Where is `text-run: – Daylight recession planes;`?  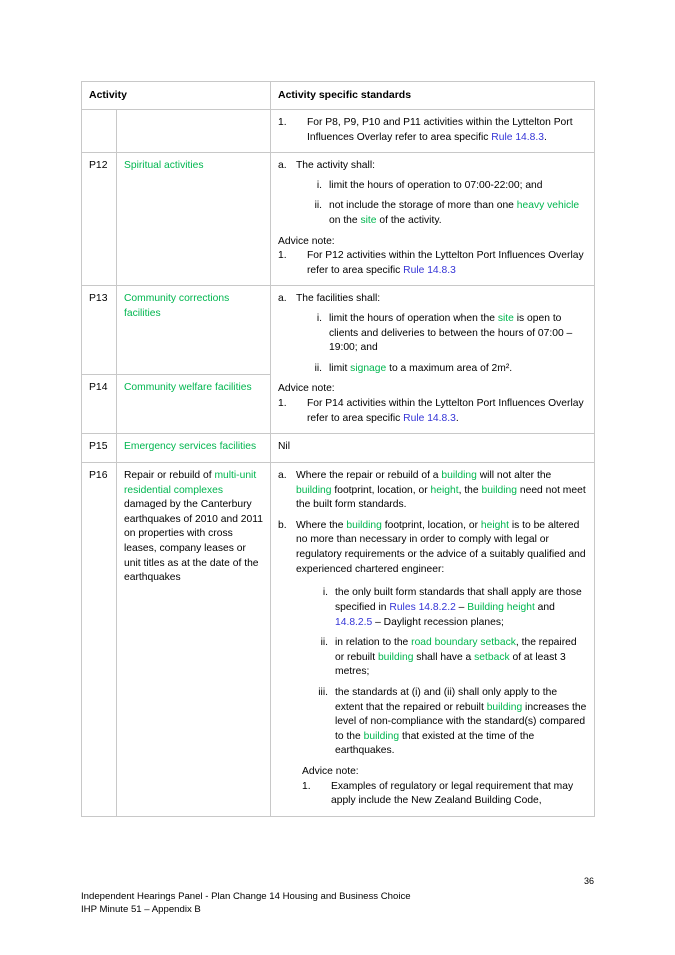
text-run: – Daylight recession planes; is located at coordinates (438, 622).